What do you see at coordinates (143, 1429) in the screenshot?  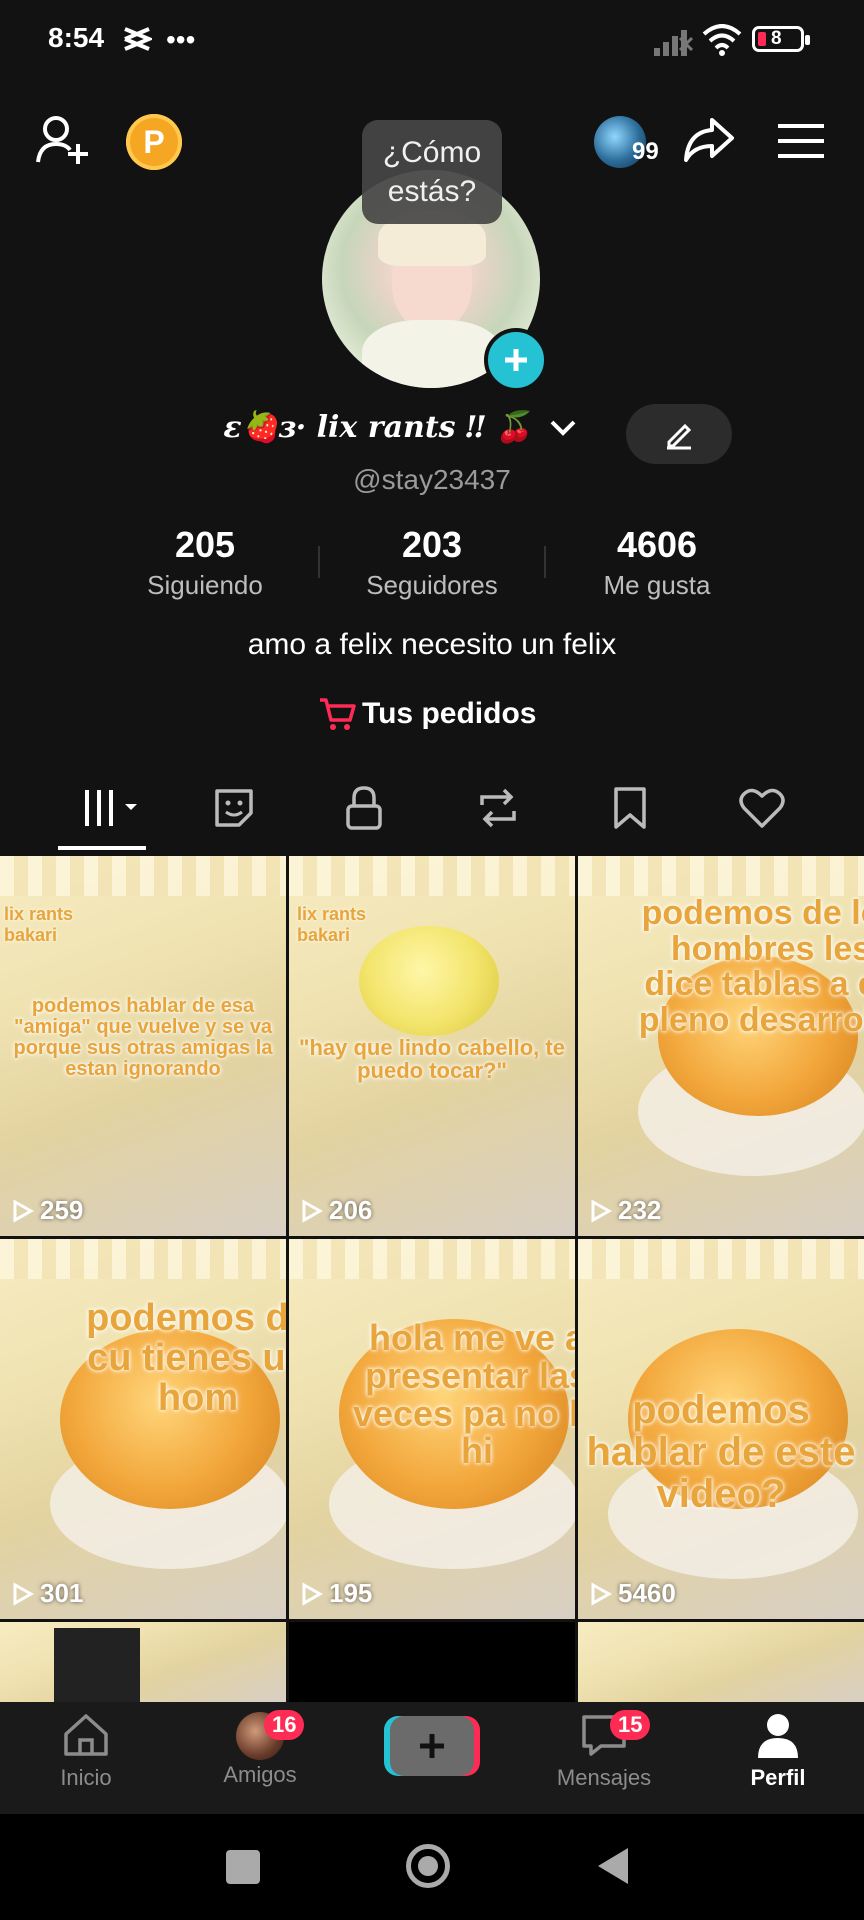 I see `video-thumbnail: podemos de cu tienes un hom 301` at bounding box center [143, 1429].